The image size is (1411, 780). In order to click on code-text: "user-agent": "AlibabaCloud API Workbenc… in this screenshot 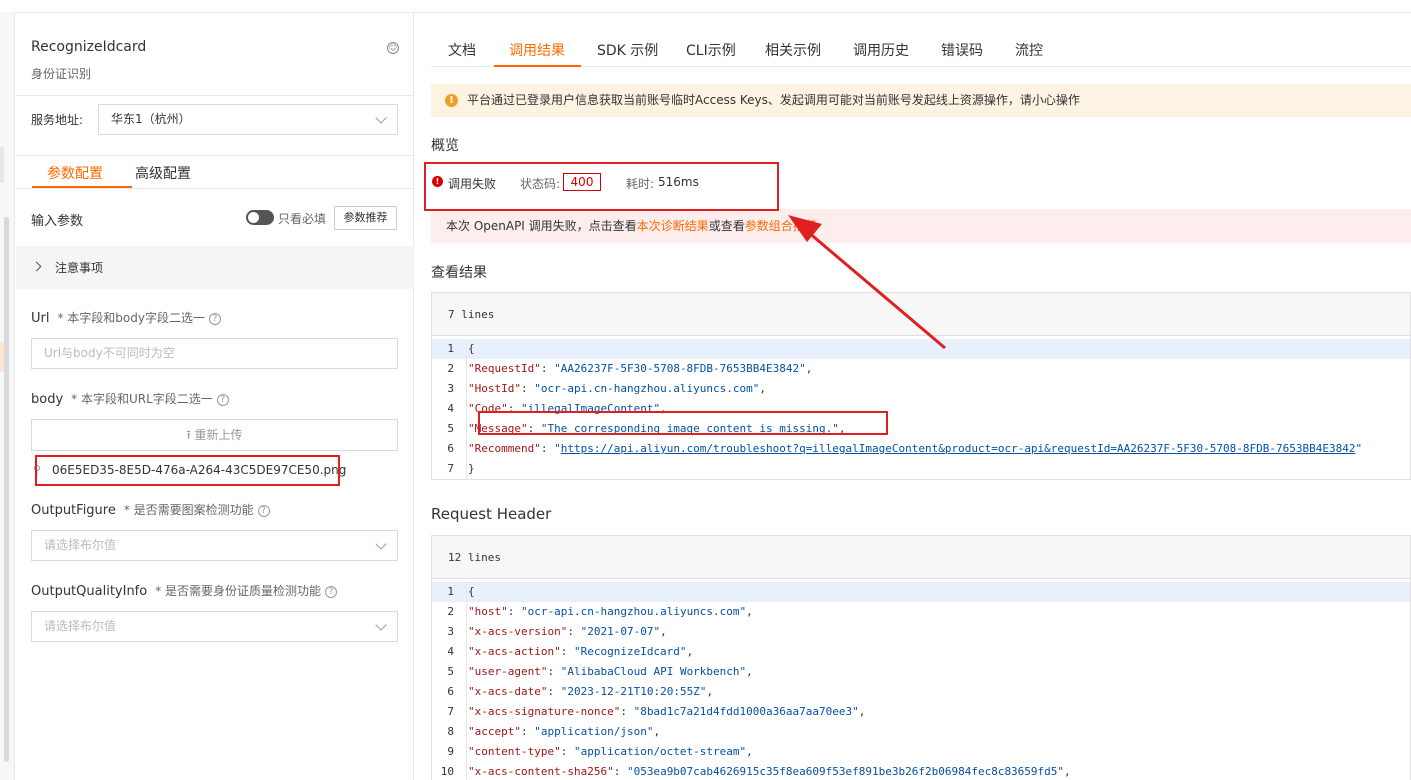, I will do `click(610, 671)`.